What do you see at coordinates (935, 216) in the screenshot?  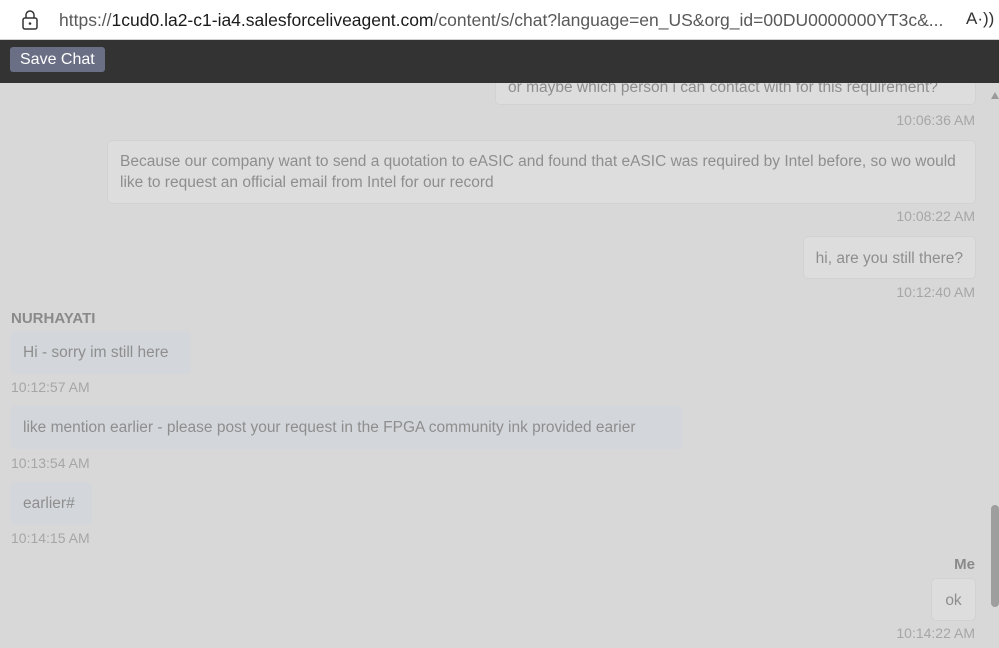 I see `message-timestamp: 10:08:22 AM` at bounding box center [935, 216].